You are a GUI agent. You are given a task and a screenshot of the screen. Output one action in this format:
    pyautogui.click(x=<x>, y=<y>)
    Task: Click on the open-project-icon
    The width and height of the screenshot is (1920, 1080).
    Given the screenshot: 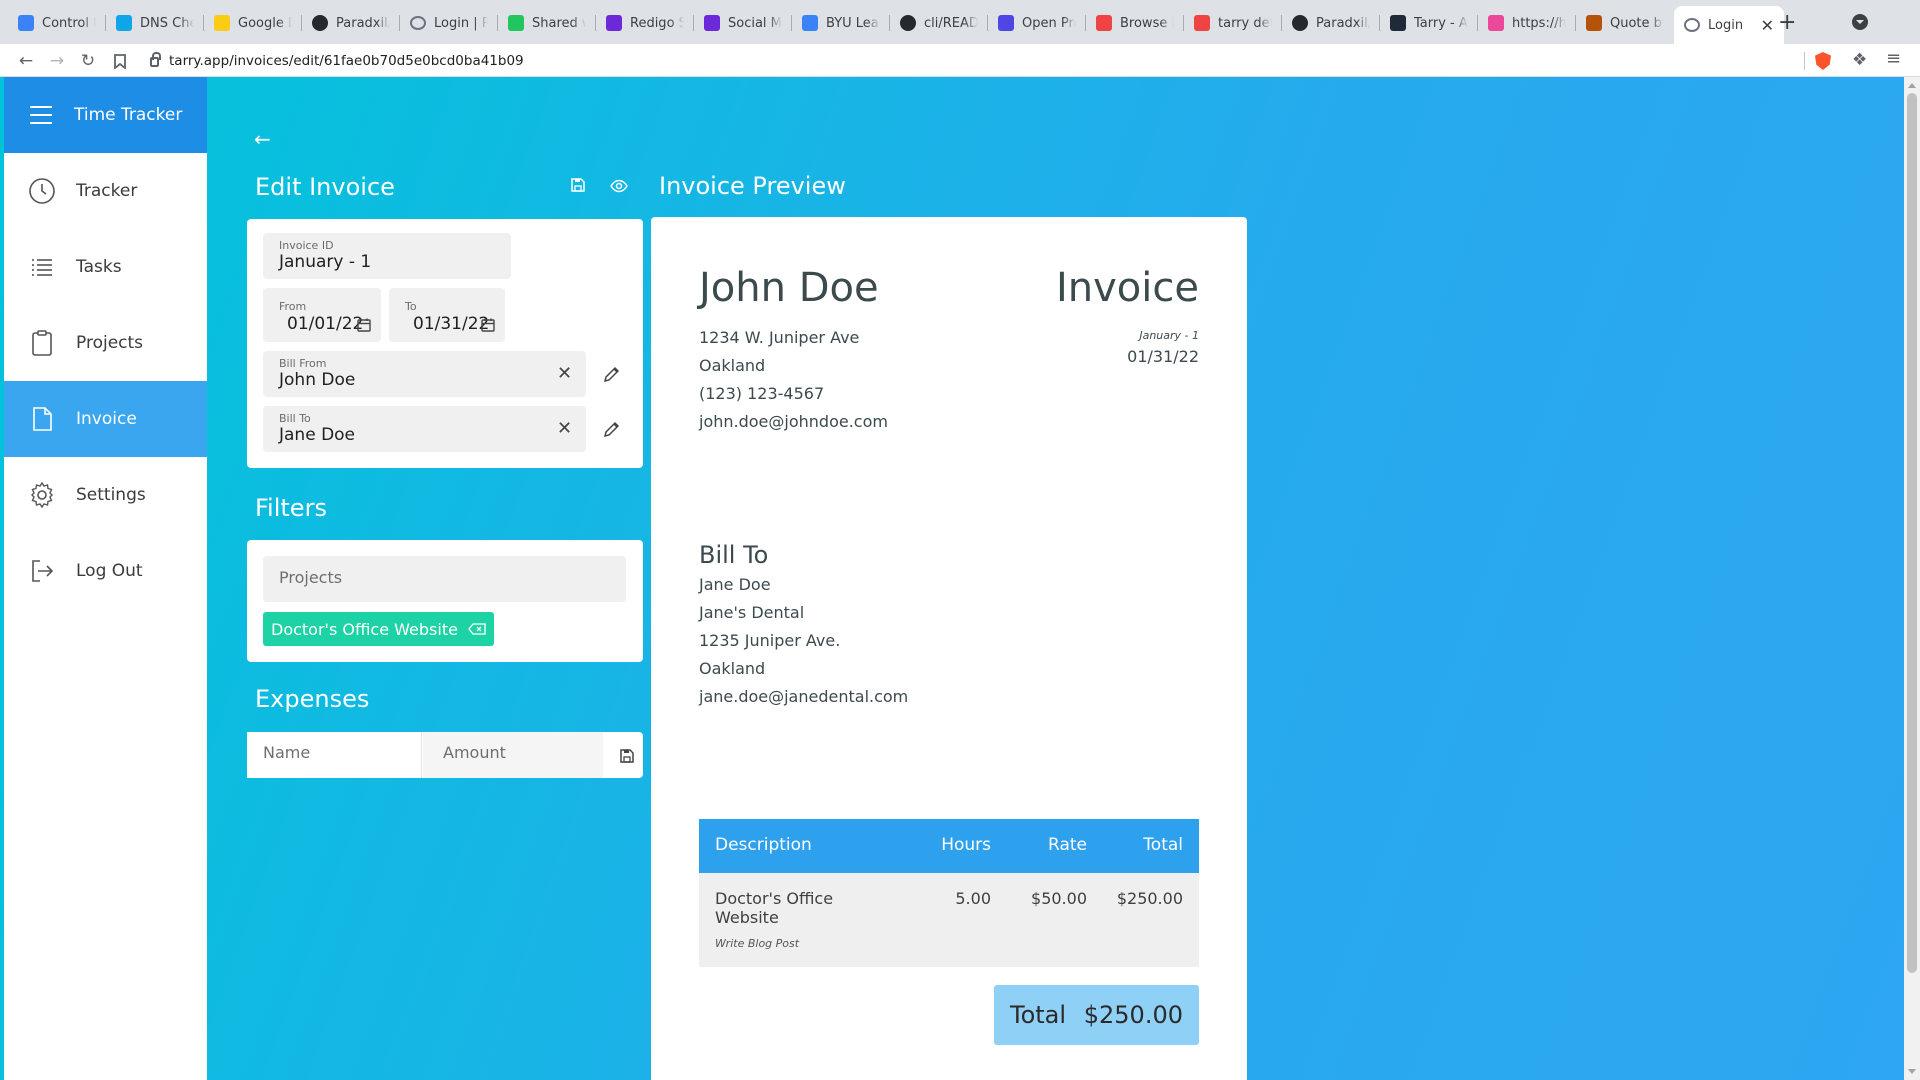 What is the action you would take?
    pyautogui.click(x=1006, y=23)
    